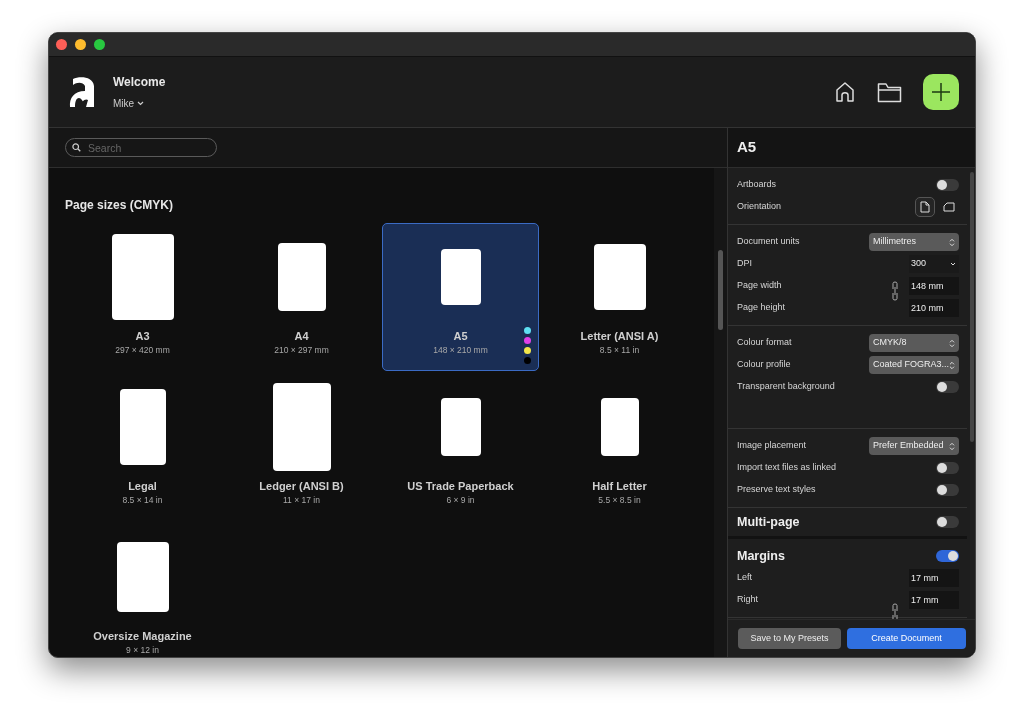 Image resolution: width=1024 pixels, height=722 pixels. What do you see at coordinates (460, 350) in the screenshot?
I see `preset-size: 148 × 210 mm` at bounding box center [460, 350].